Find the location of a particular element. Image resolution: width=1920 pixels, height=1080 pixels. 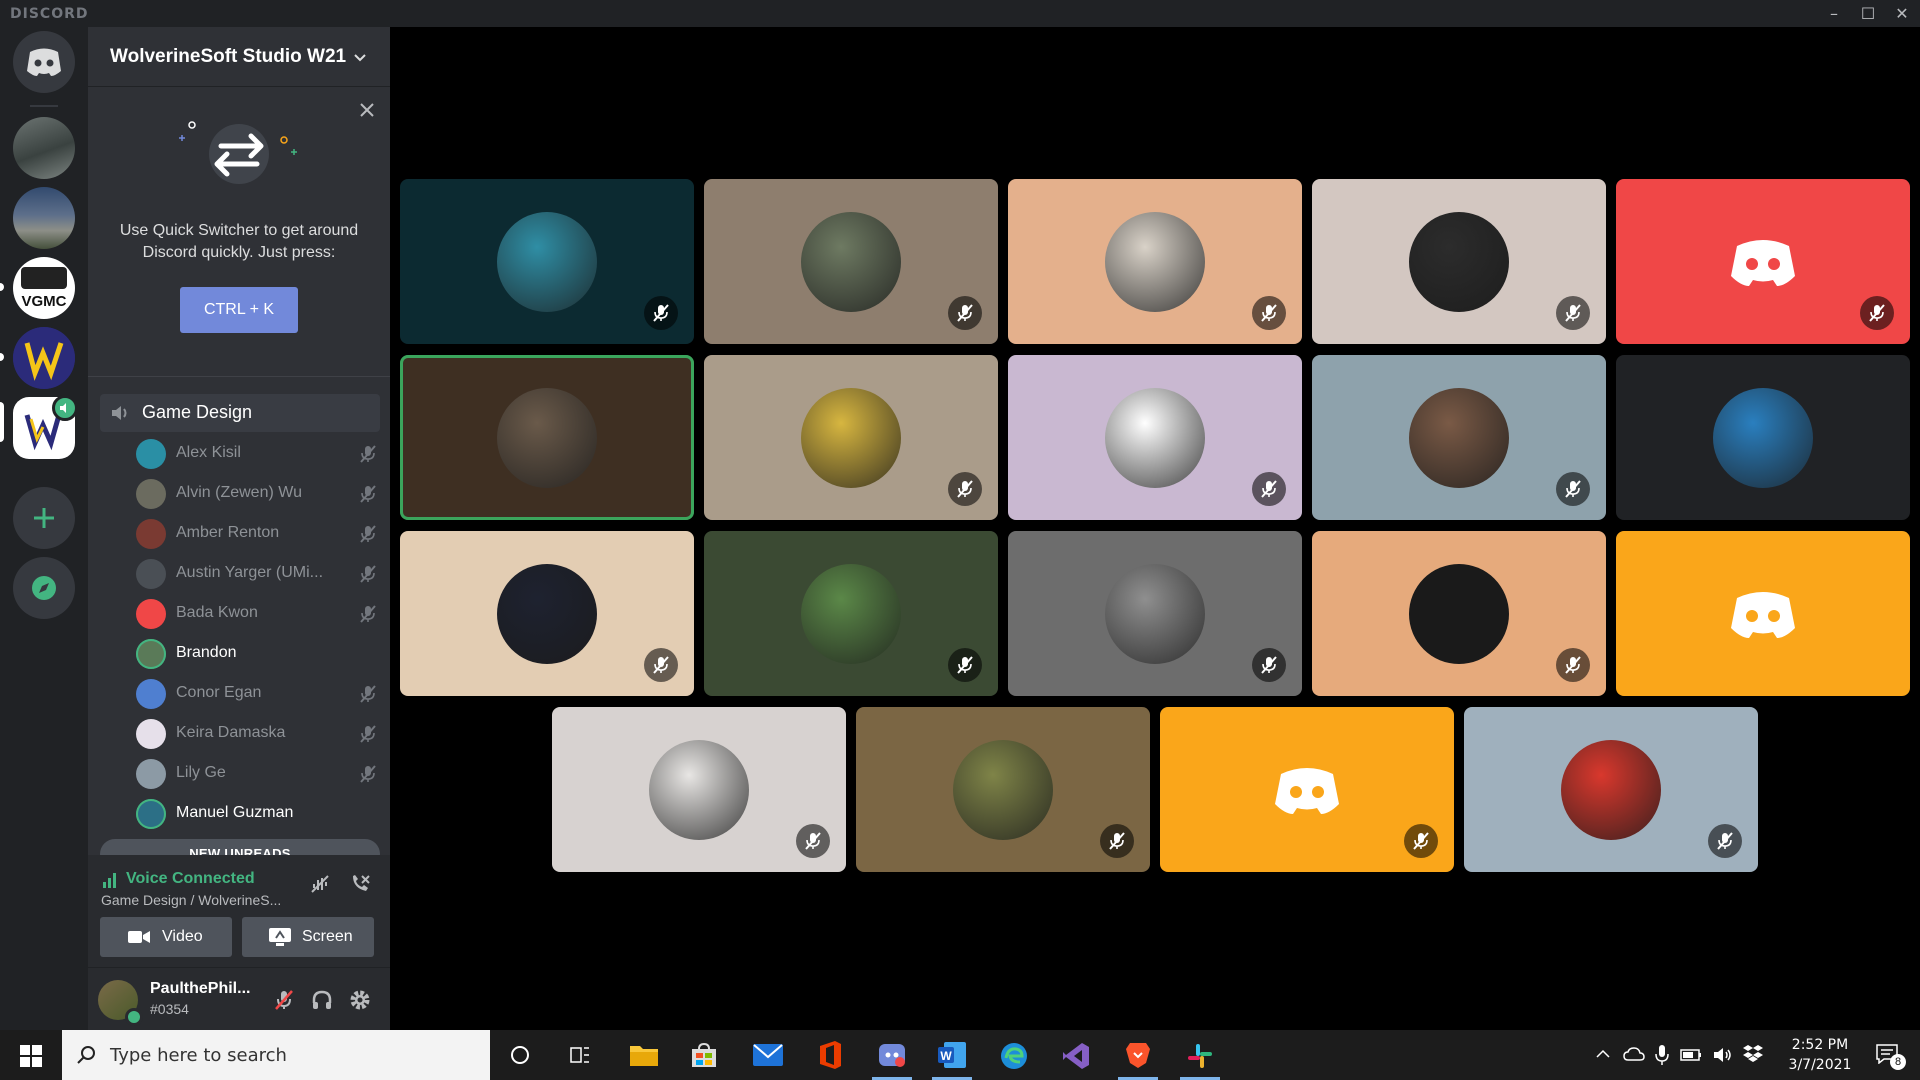

controller-icon is located at coordinates (44, 278).